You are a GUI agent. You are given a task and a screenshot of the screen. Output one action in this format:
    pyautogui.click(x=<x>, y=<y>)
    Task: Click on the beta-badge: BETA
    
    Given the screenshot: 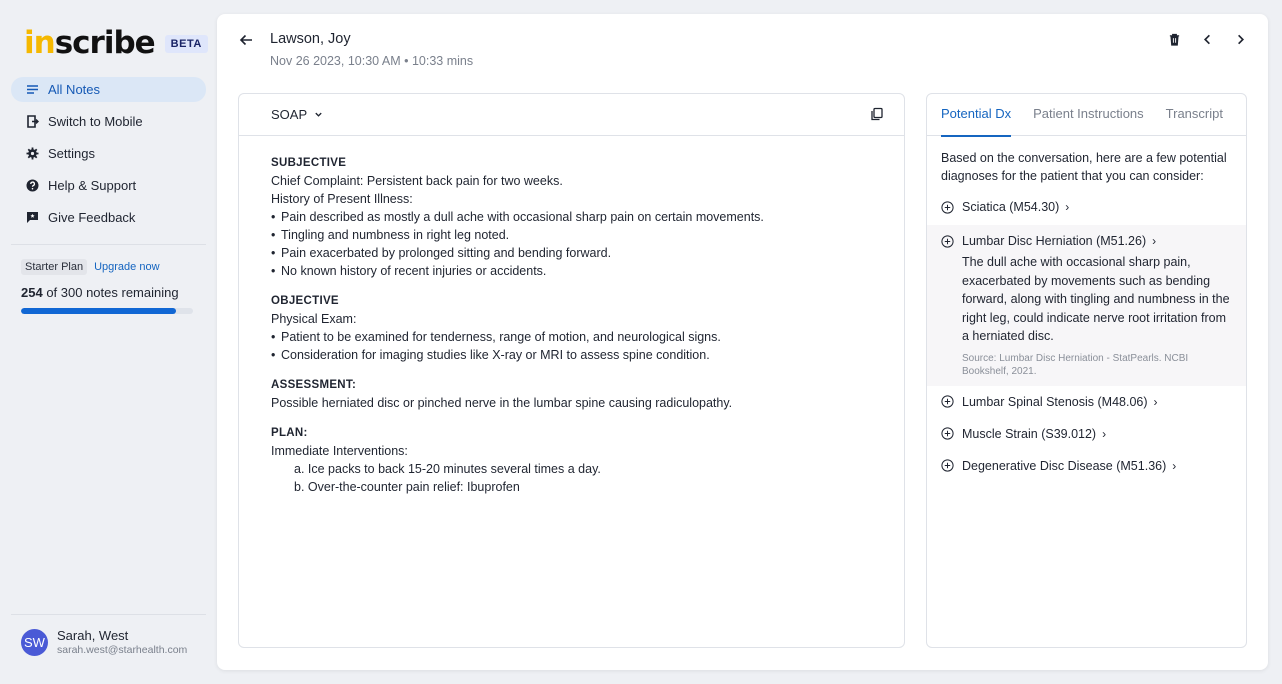 What is the action you would take?
    pyautogui.click(x=186, y=43)
    